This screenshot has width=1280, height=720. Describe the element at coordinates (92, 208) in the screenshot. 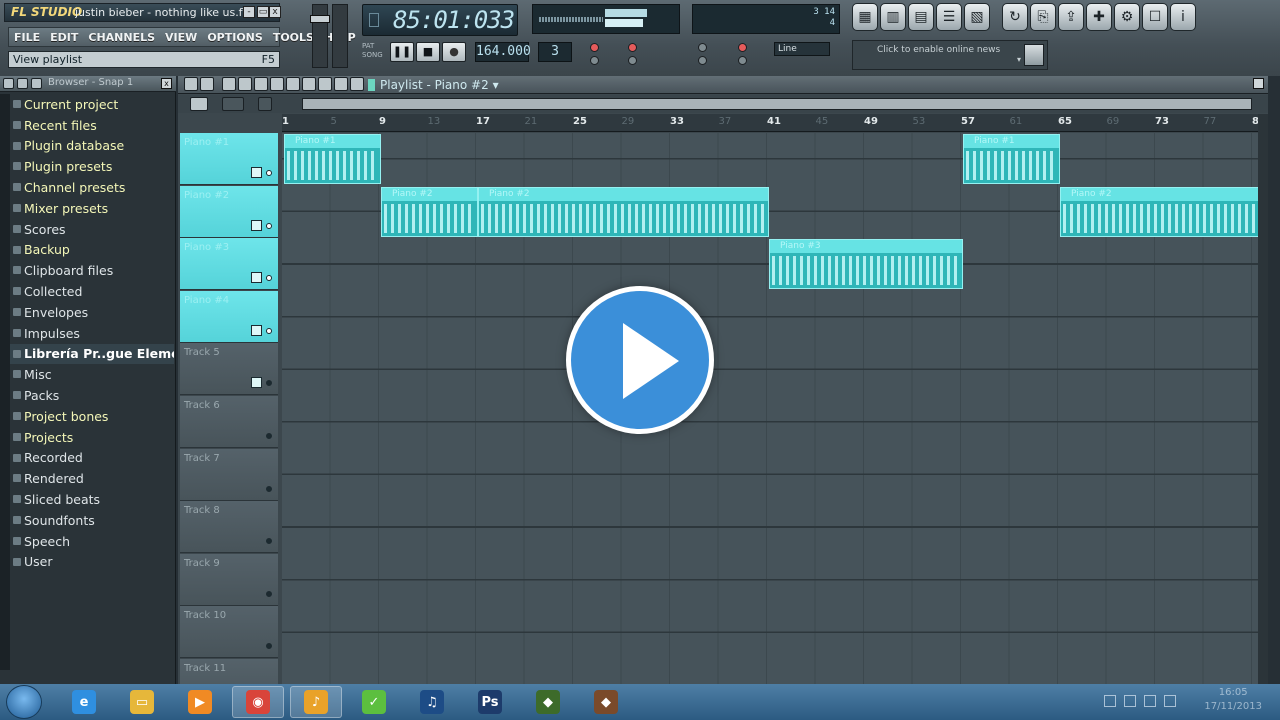

I see `browser-item: Mixer presets` at that location.